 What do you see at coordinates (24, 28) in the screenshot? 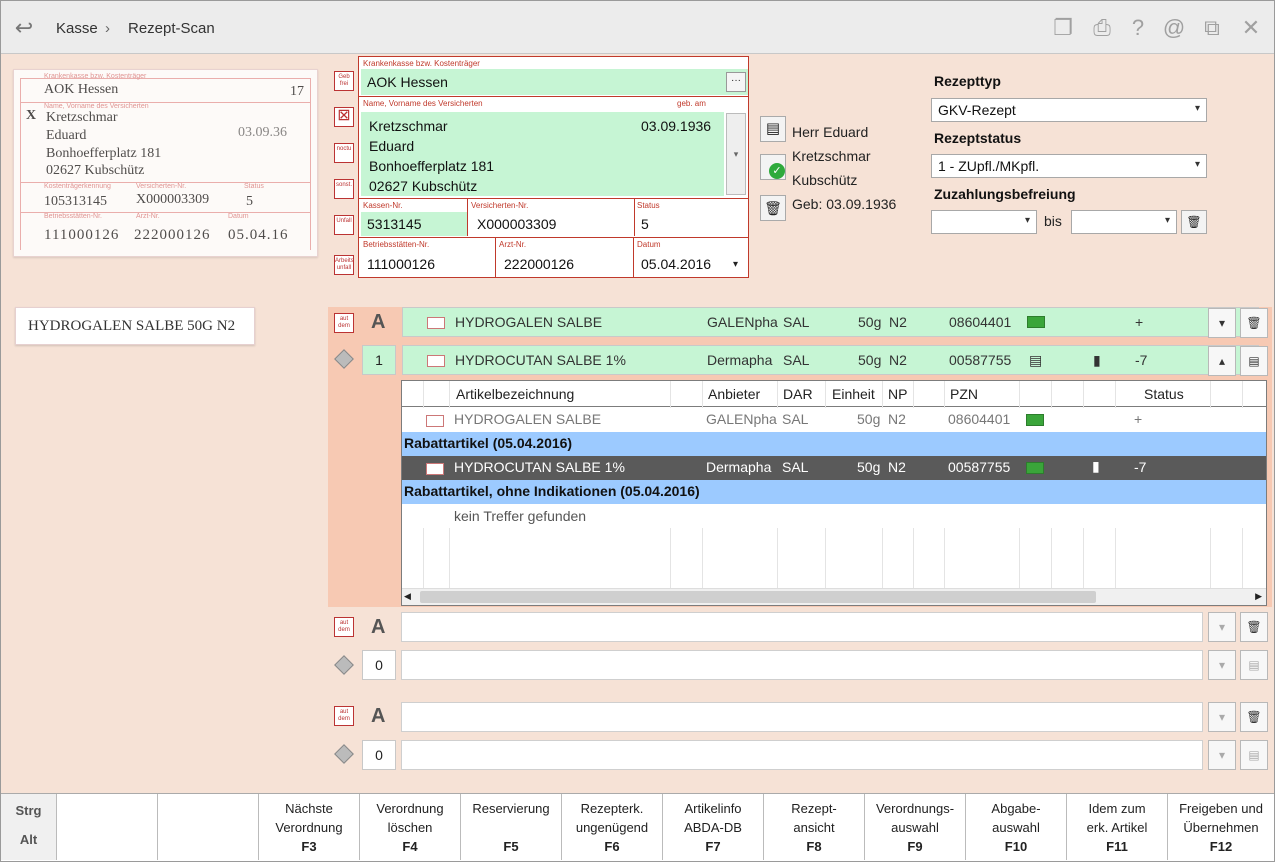
I see `back-arrow-icon: ↩` at bounding box center [24, 28].